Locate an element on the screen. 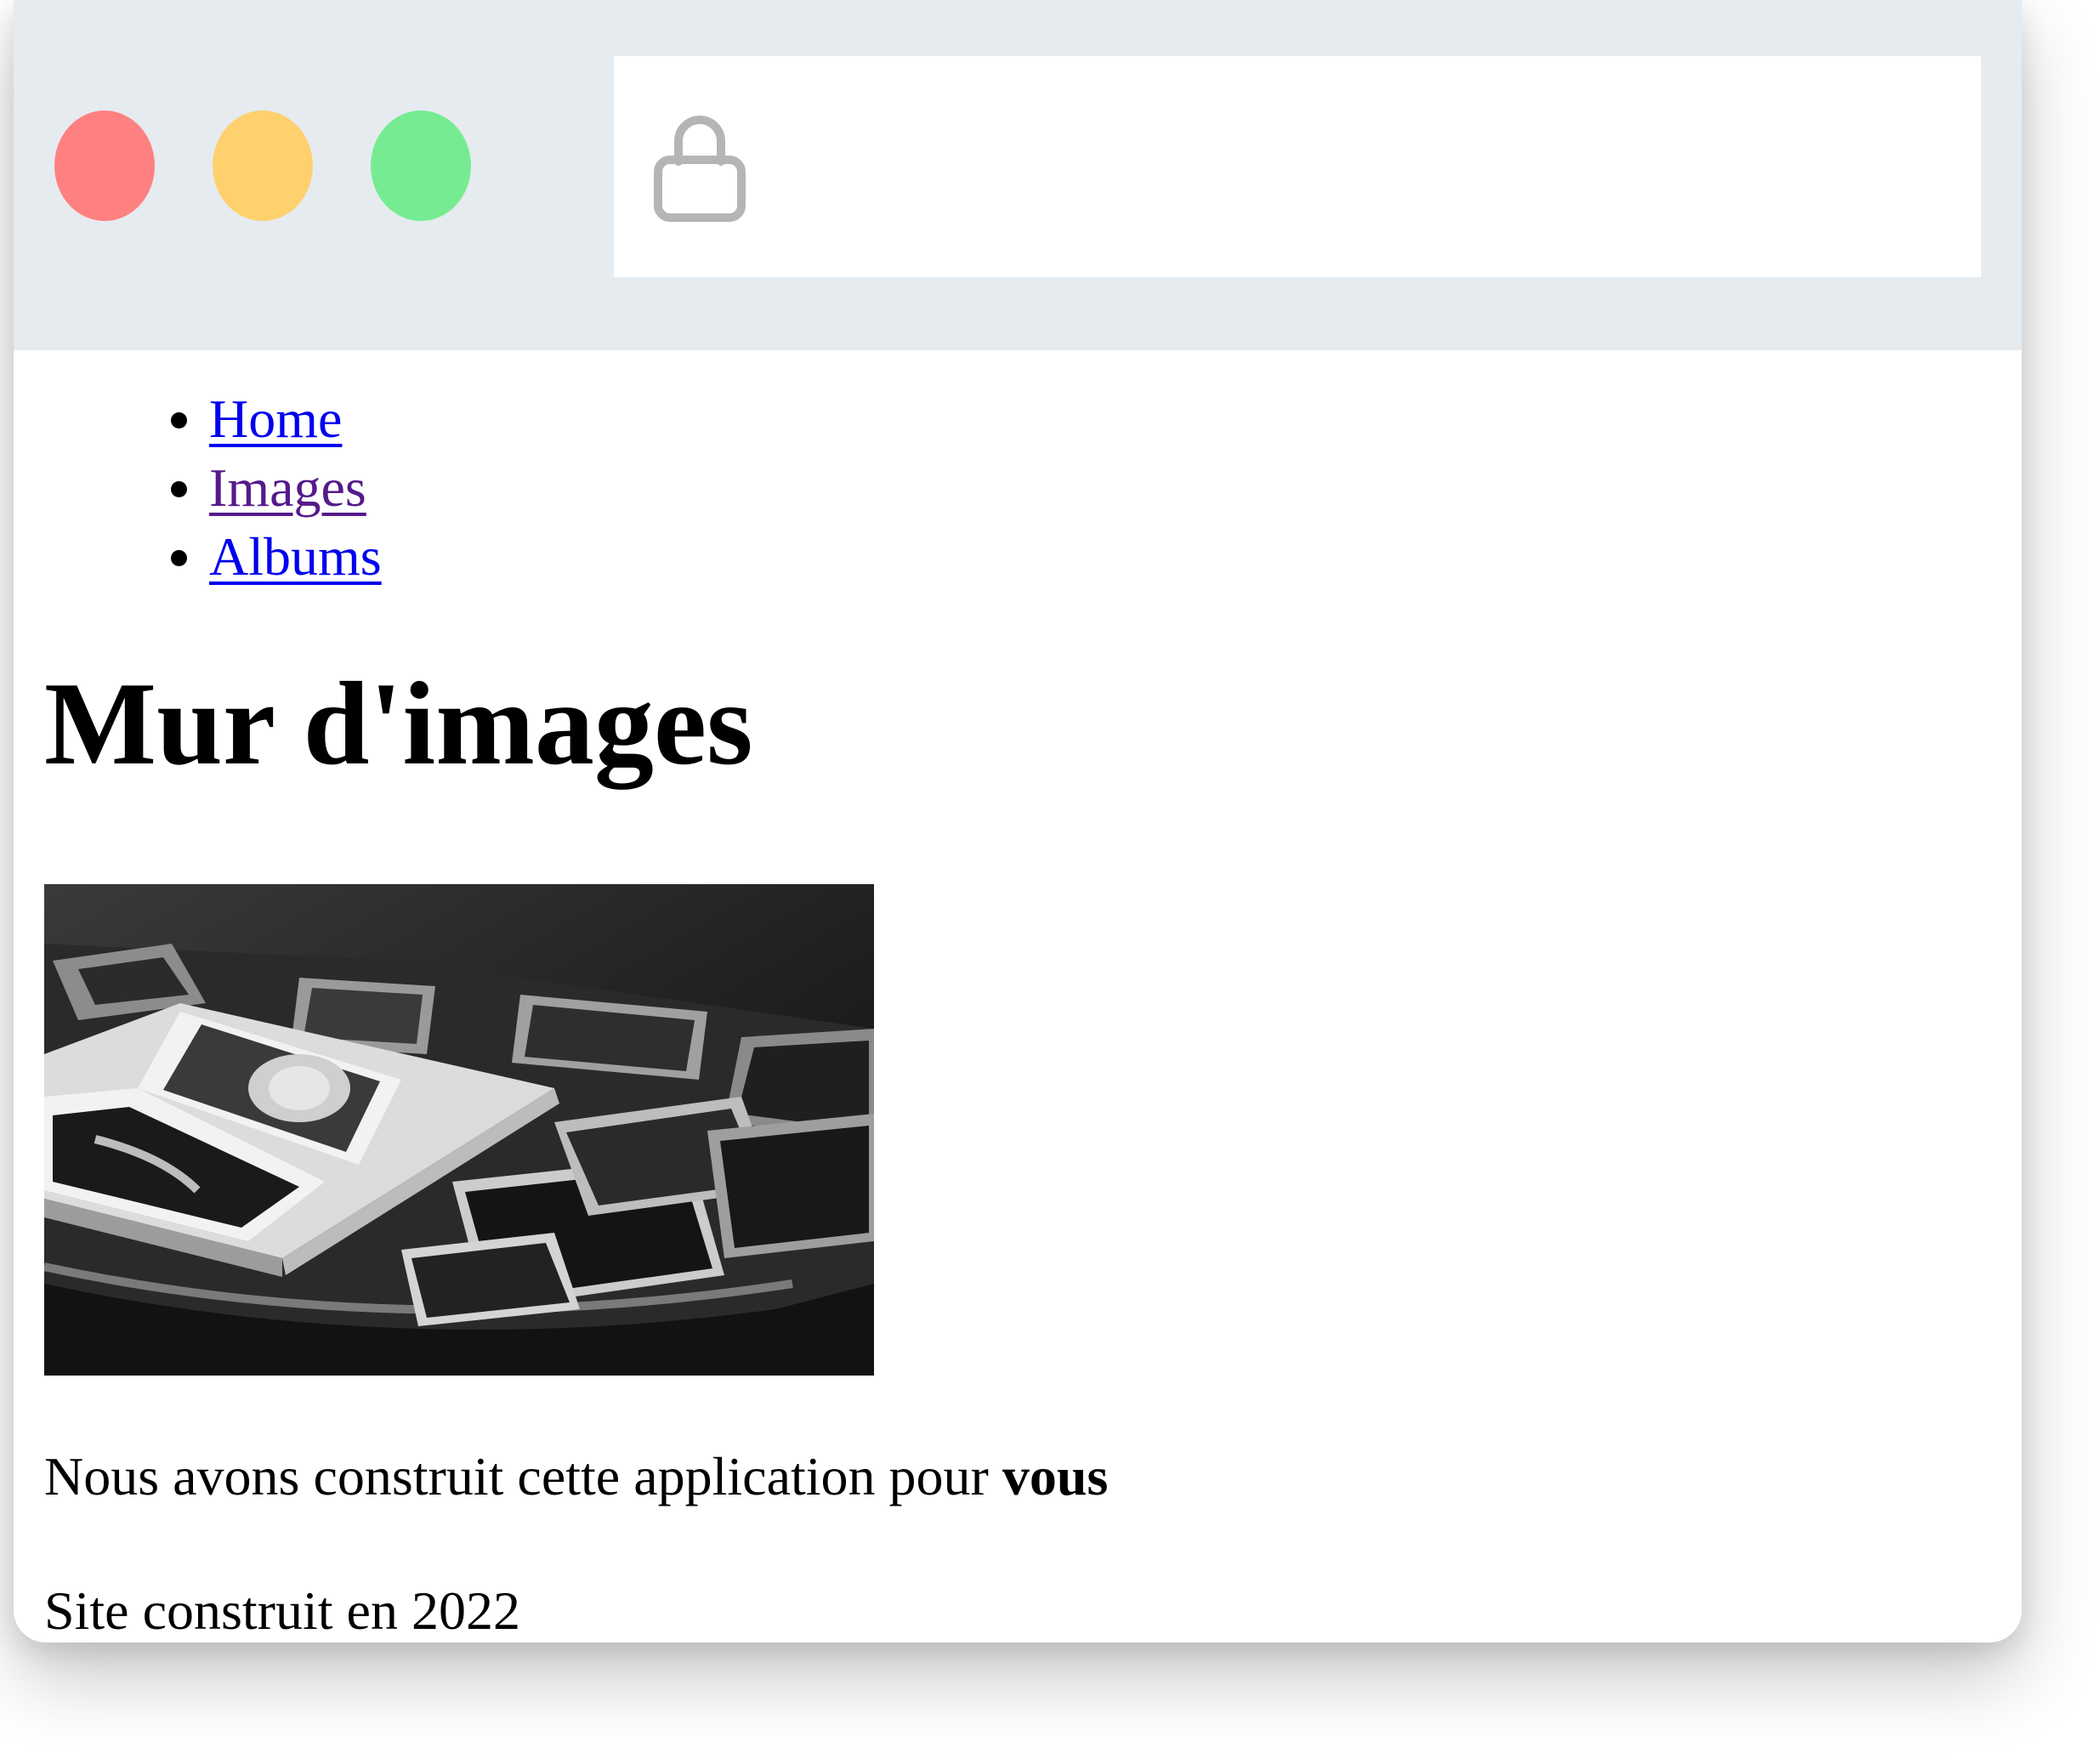 This screenshot has width=2100, height=1753. footer-text: Site construit en 2022 is located at coordinates (282, 1610).